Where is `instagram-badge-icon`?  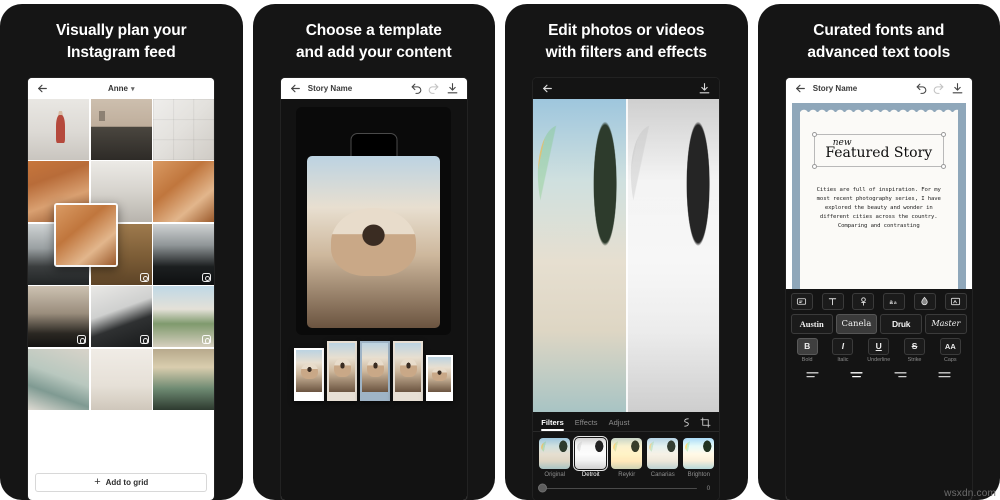 instagram-badge-icon is located at coordinates (207, 340).